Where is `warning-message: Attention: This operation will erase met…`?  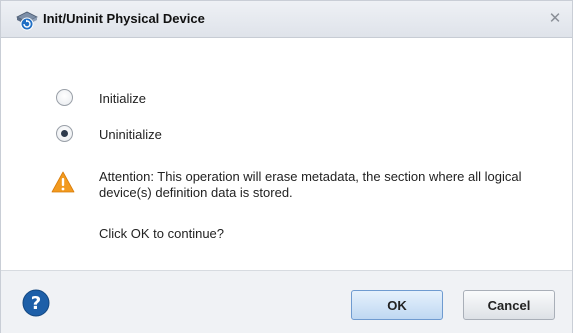
warning-message: Attention: This operation will erase met… is located at coordinates (310, 184).